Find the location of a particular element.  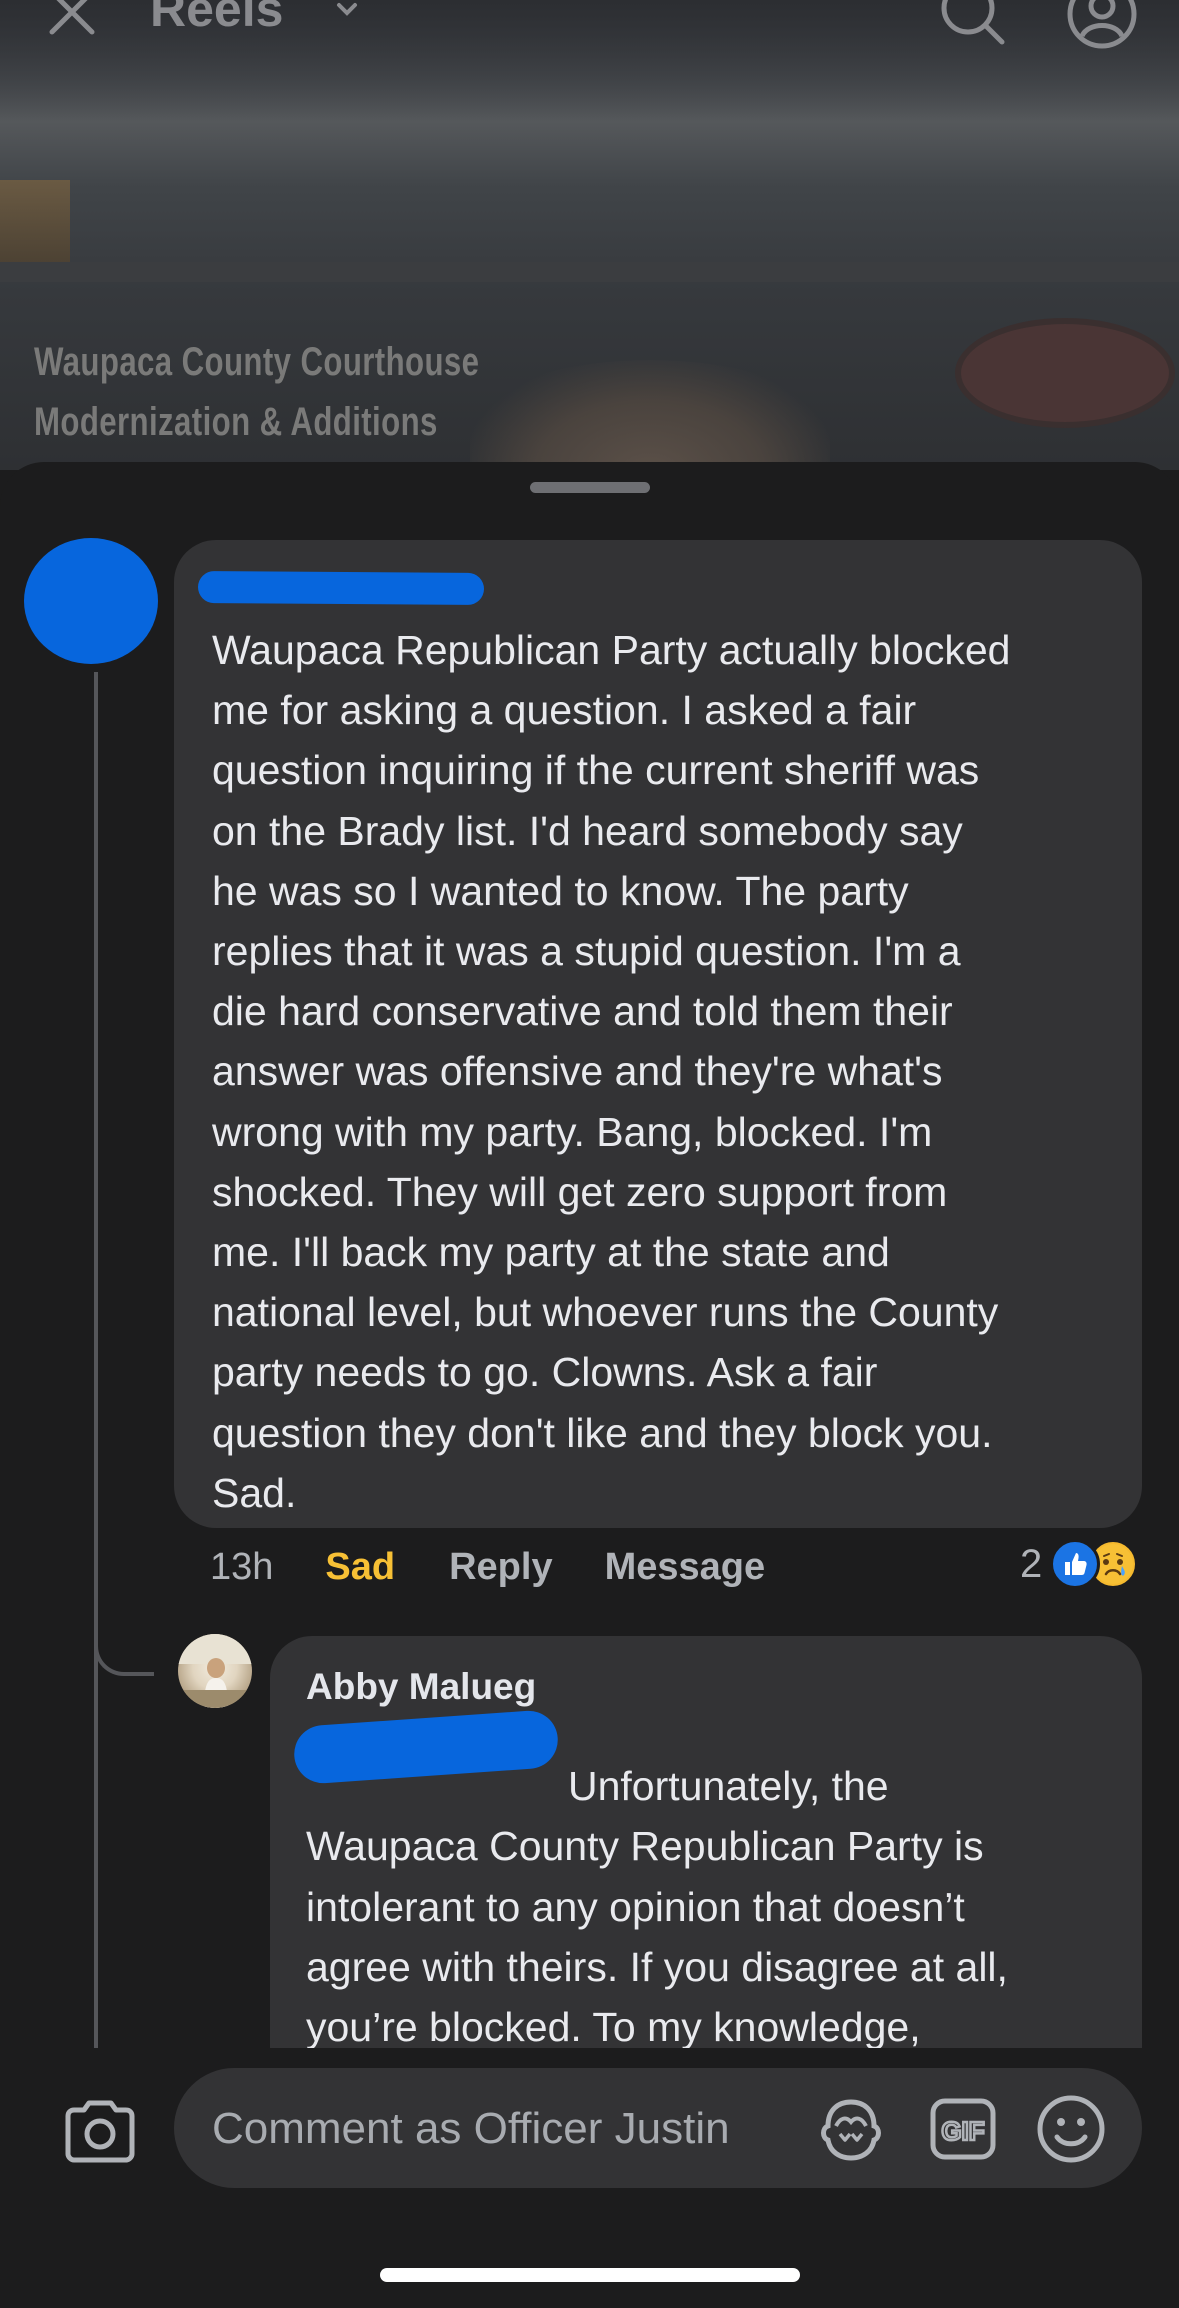

redacted-author-name is located at coordinates (341, 588).